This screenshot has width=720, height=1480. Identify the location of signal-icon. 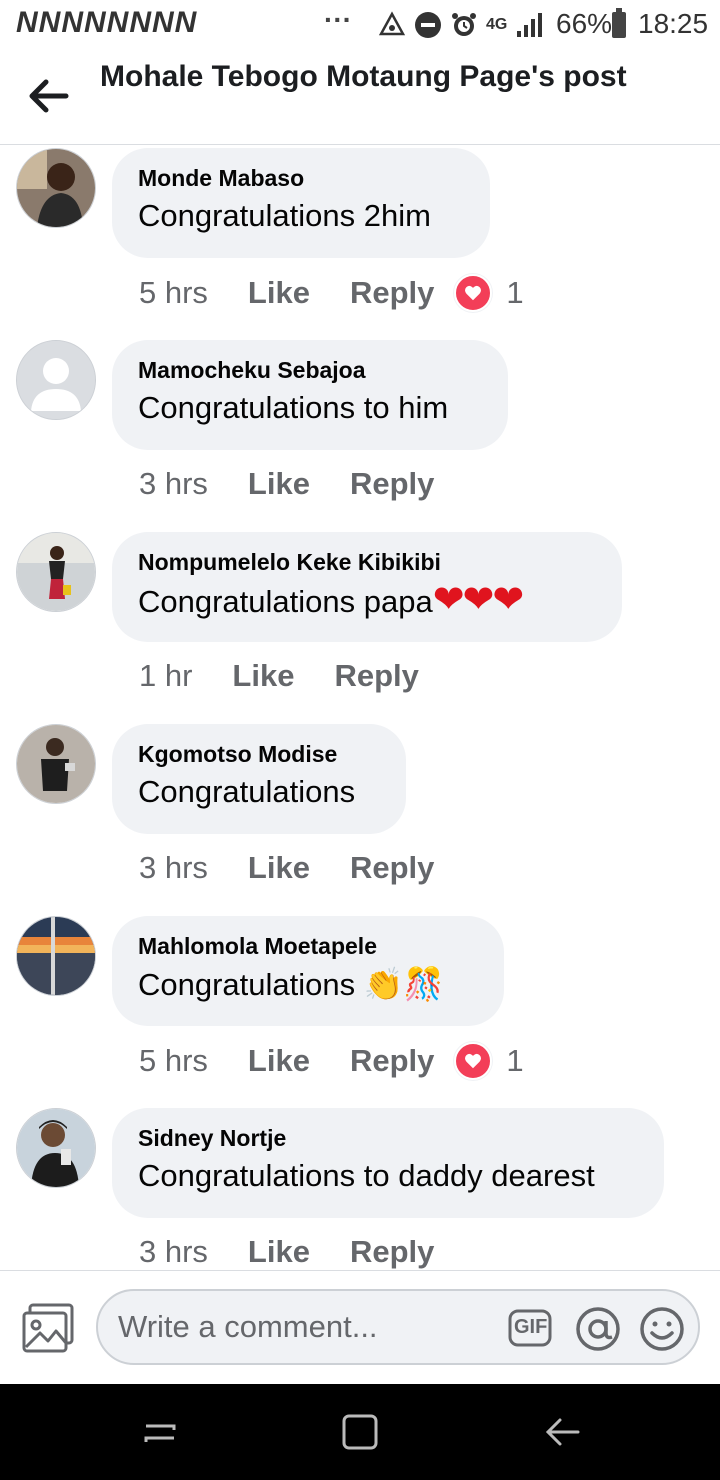
(530, 25).